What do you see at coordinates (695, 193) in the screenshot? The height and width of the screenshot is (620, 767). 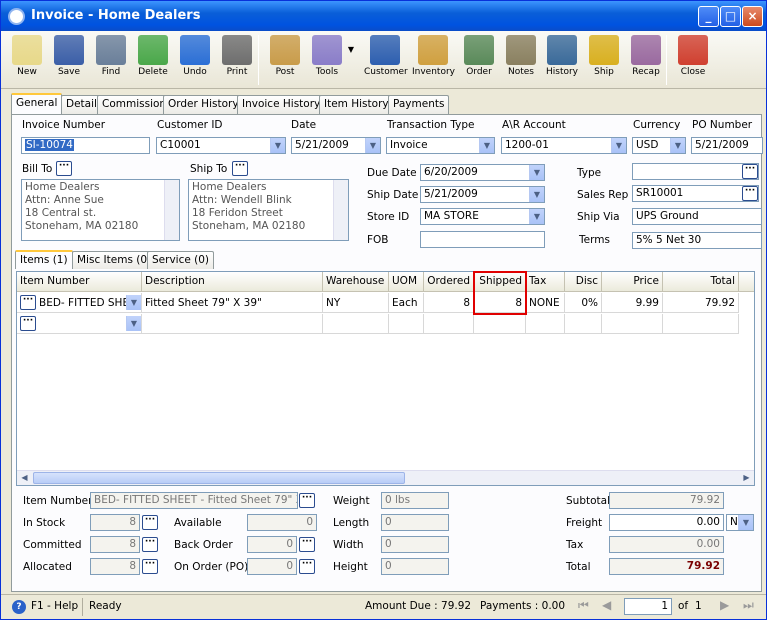 I see `sales-rep-field: SR10001` at bounding box center [695, 193].